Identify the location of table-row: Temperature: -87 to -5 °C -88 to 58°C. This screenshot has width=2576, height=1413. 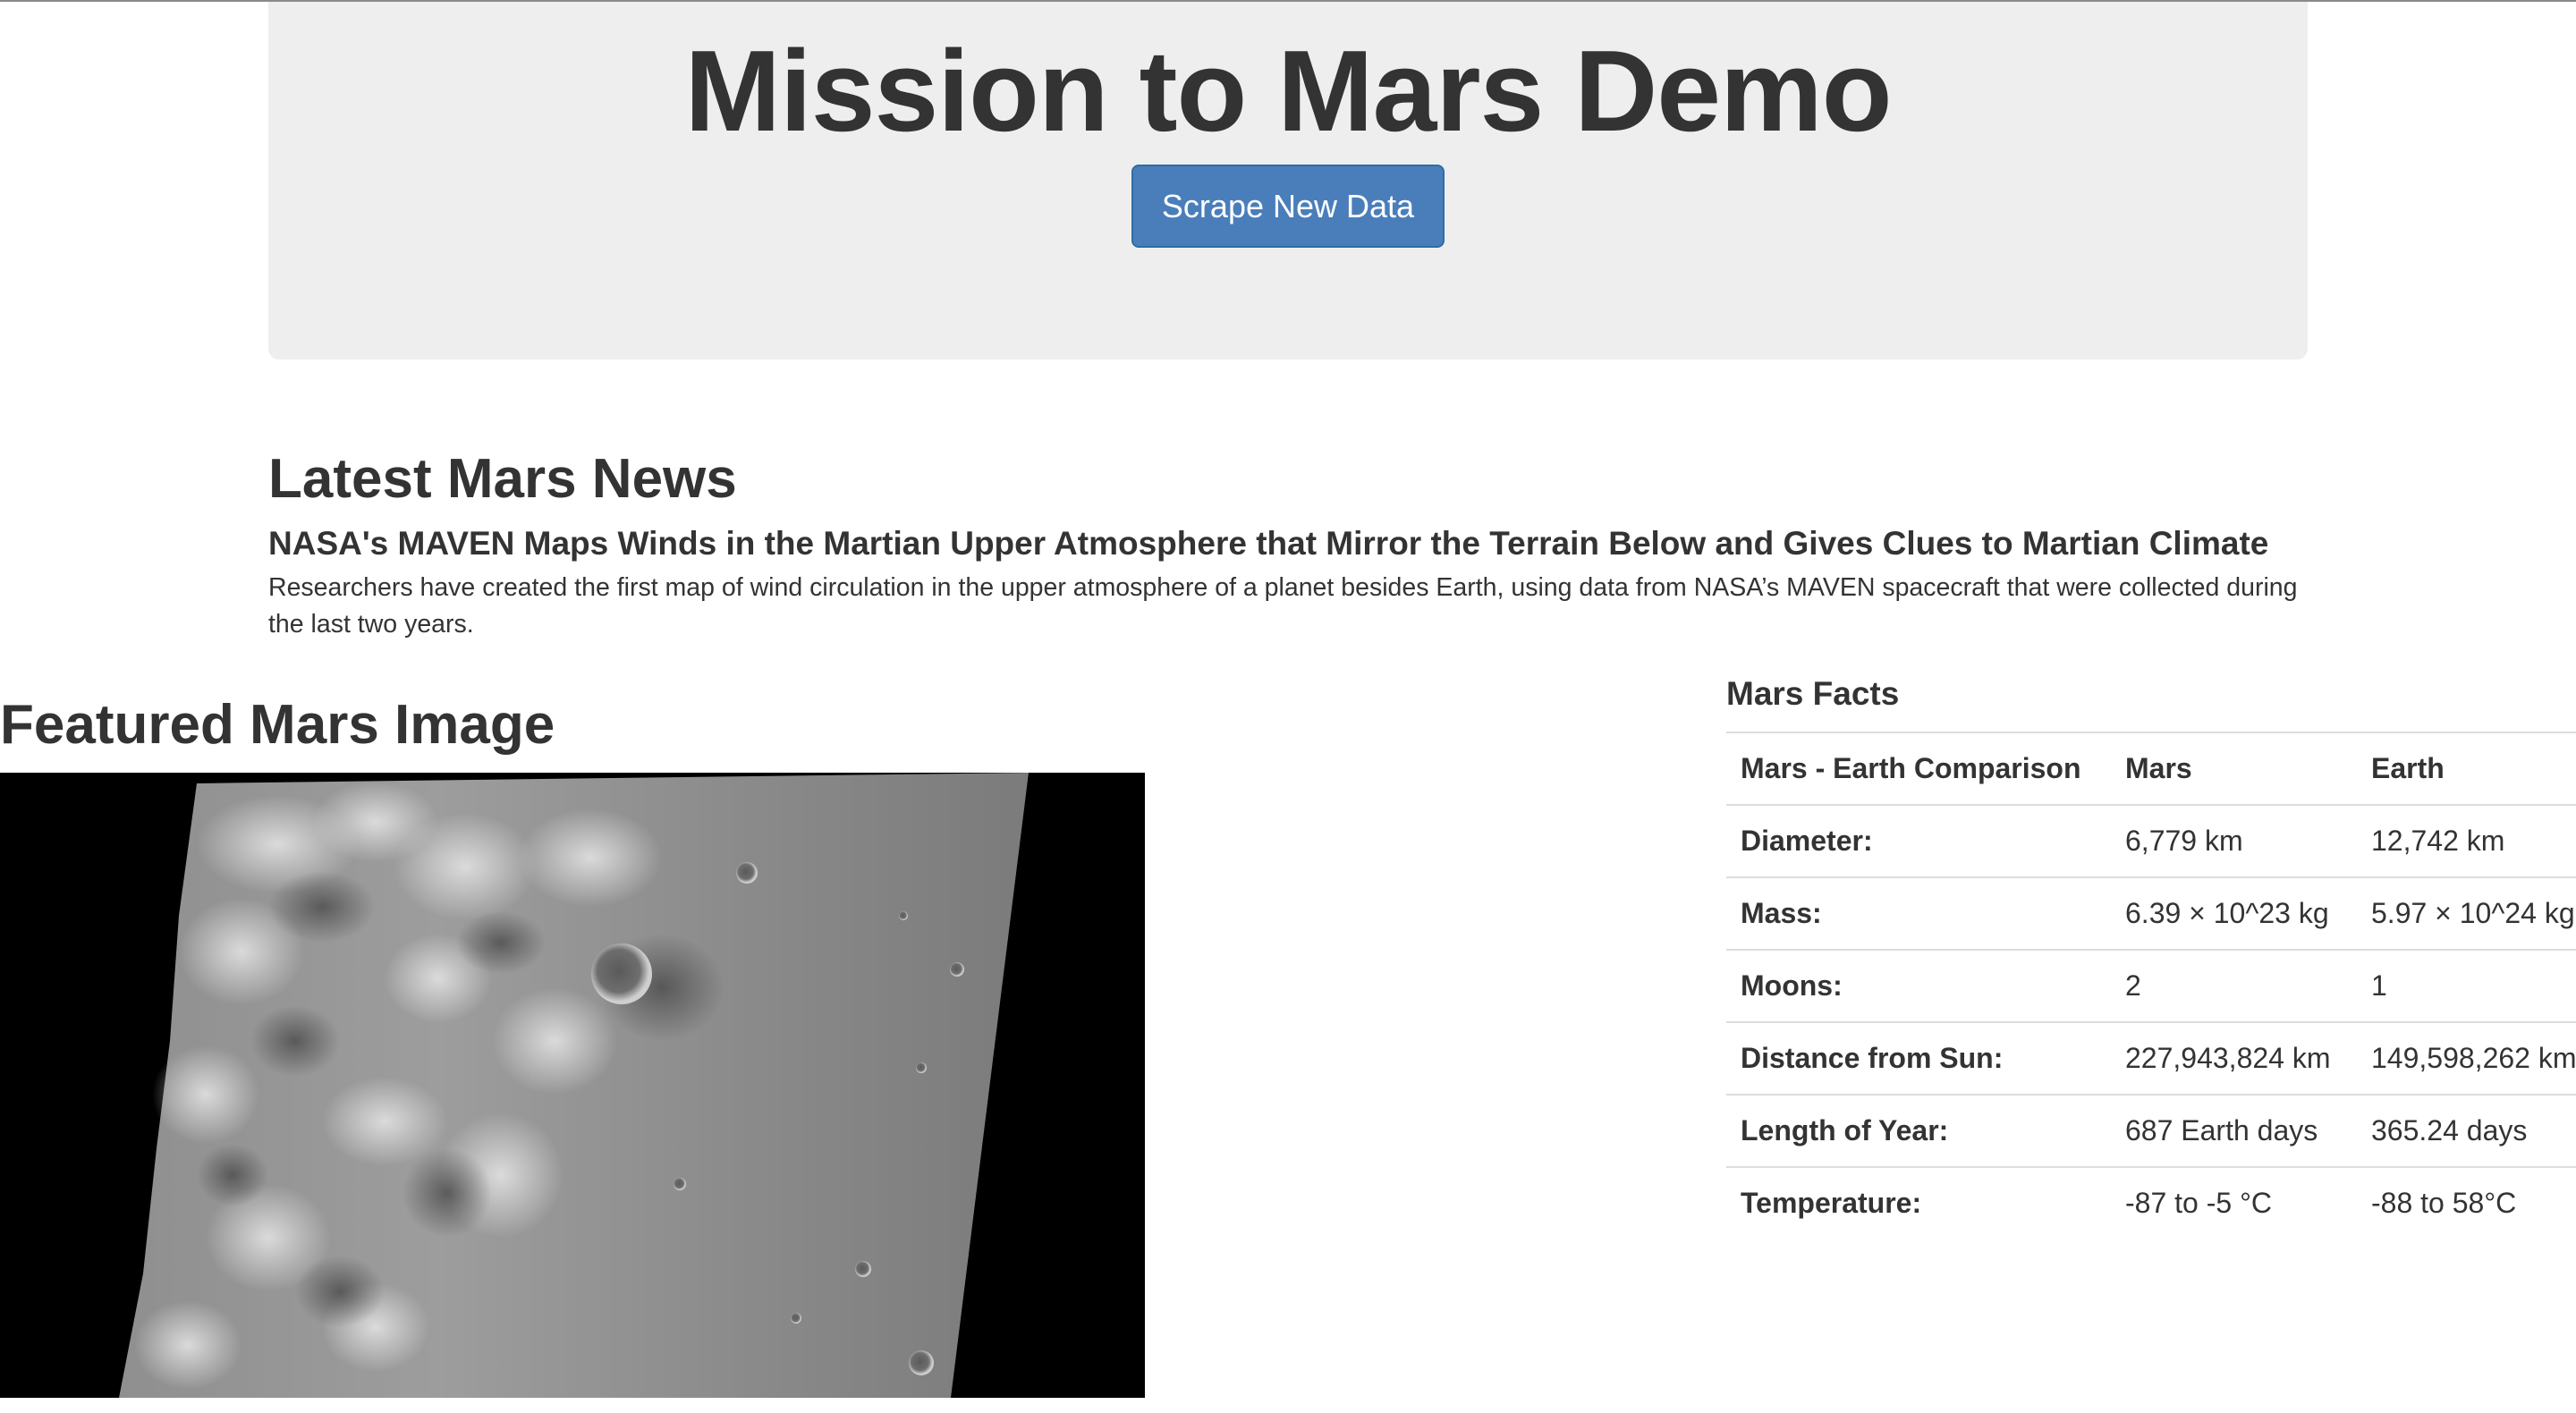
(2151, 1202).